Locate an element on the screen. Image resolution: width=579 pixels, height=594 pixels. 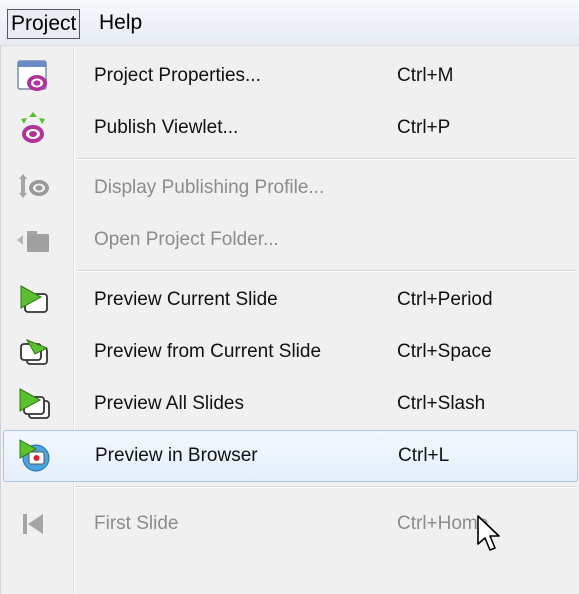
menu-item-preview-current-slide: Preview Current Slide Ctrl+Period is located at coordinates (290, 300).